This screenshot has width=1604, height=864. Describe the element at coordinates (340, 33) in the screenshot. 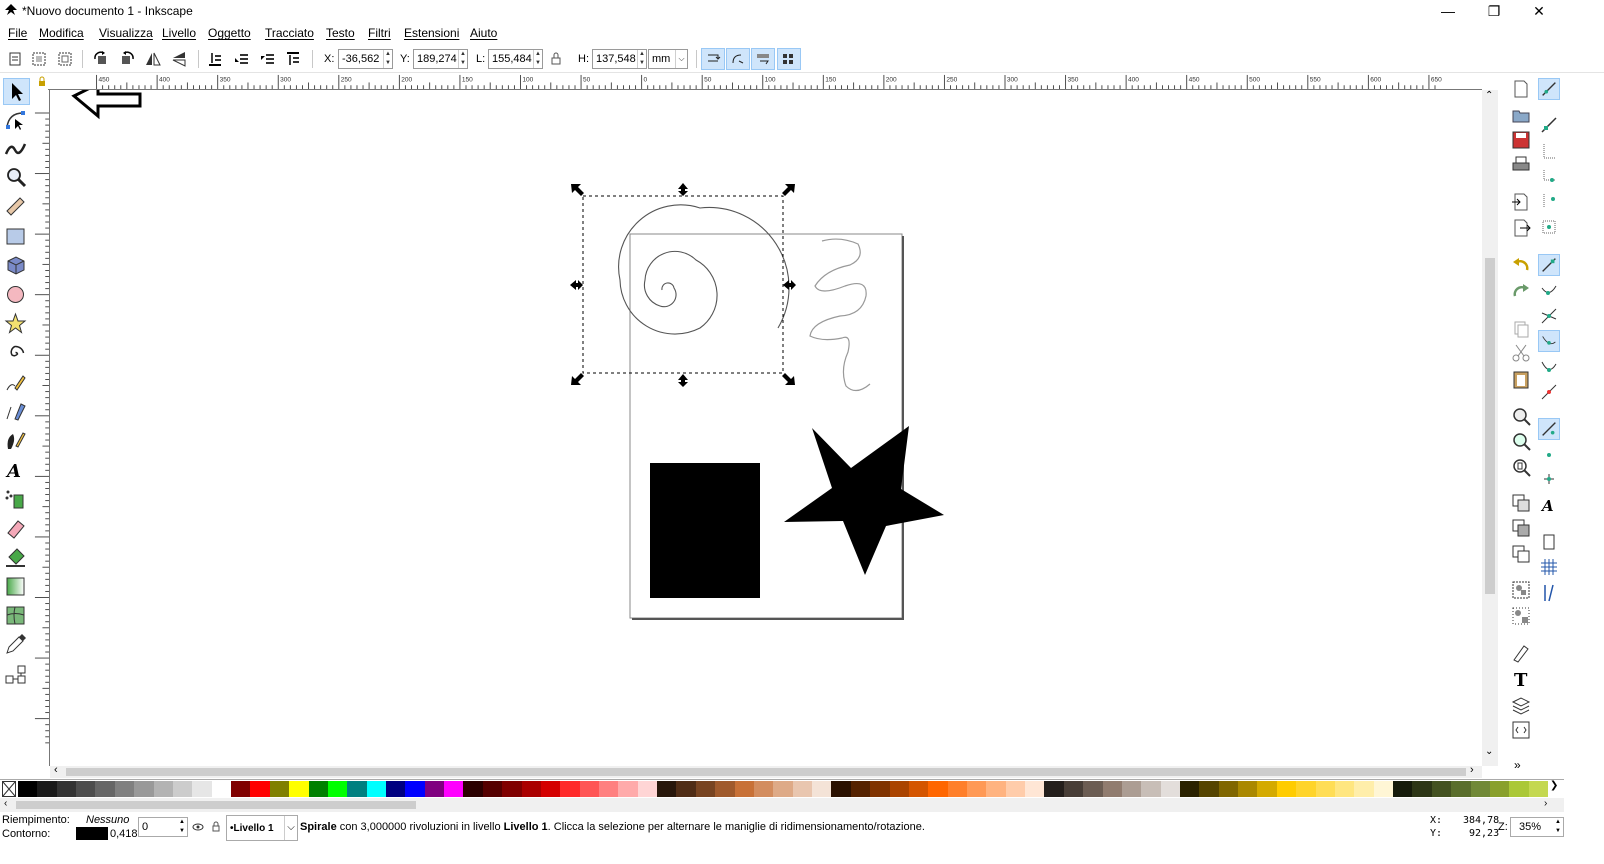

I see `menu-testo: Testo` at that location.